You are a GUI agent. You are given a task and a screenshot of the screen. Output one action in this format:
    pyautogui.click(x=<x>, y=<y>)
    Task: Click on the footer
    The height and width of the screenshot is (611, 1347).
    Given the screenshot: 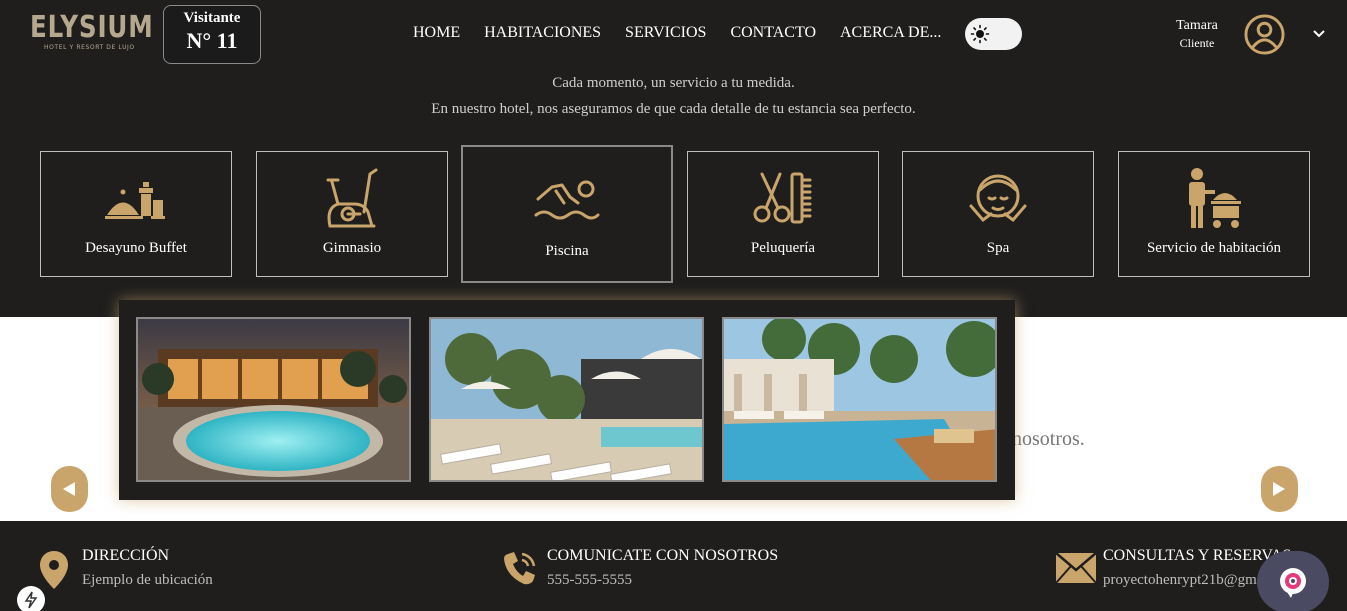 What is the action you would take?
    pyautogui.click(x=673, y=566)
    